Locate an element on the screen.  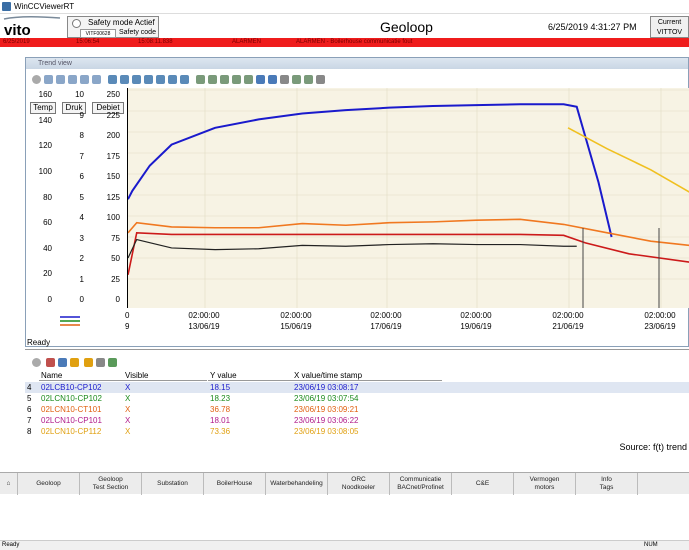
table-row: 7 02LCN10-CP101 X 18.01 23/06/19 03:06:22 is located at coordinates (357, 420).